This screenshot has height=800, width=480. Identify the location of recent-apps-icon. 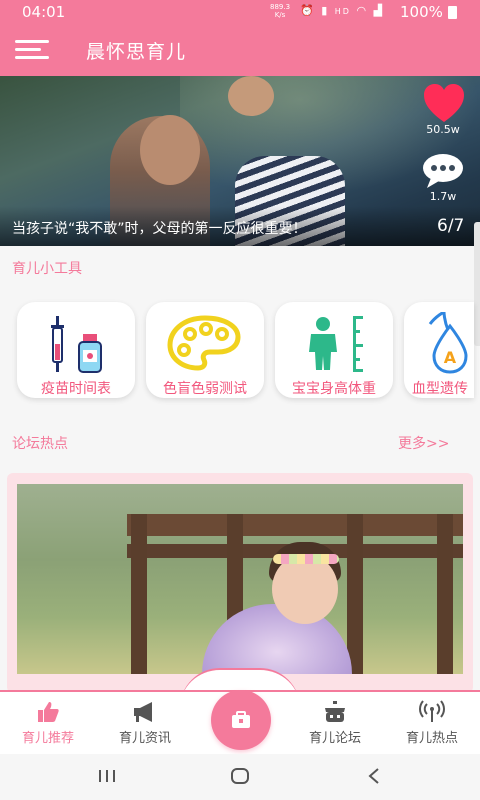
(107, 776).